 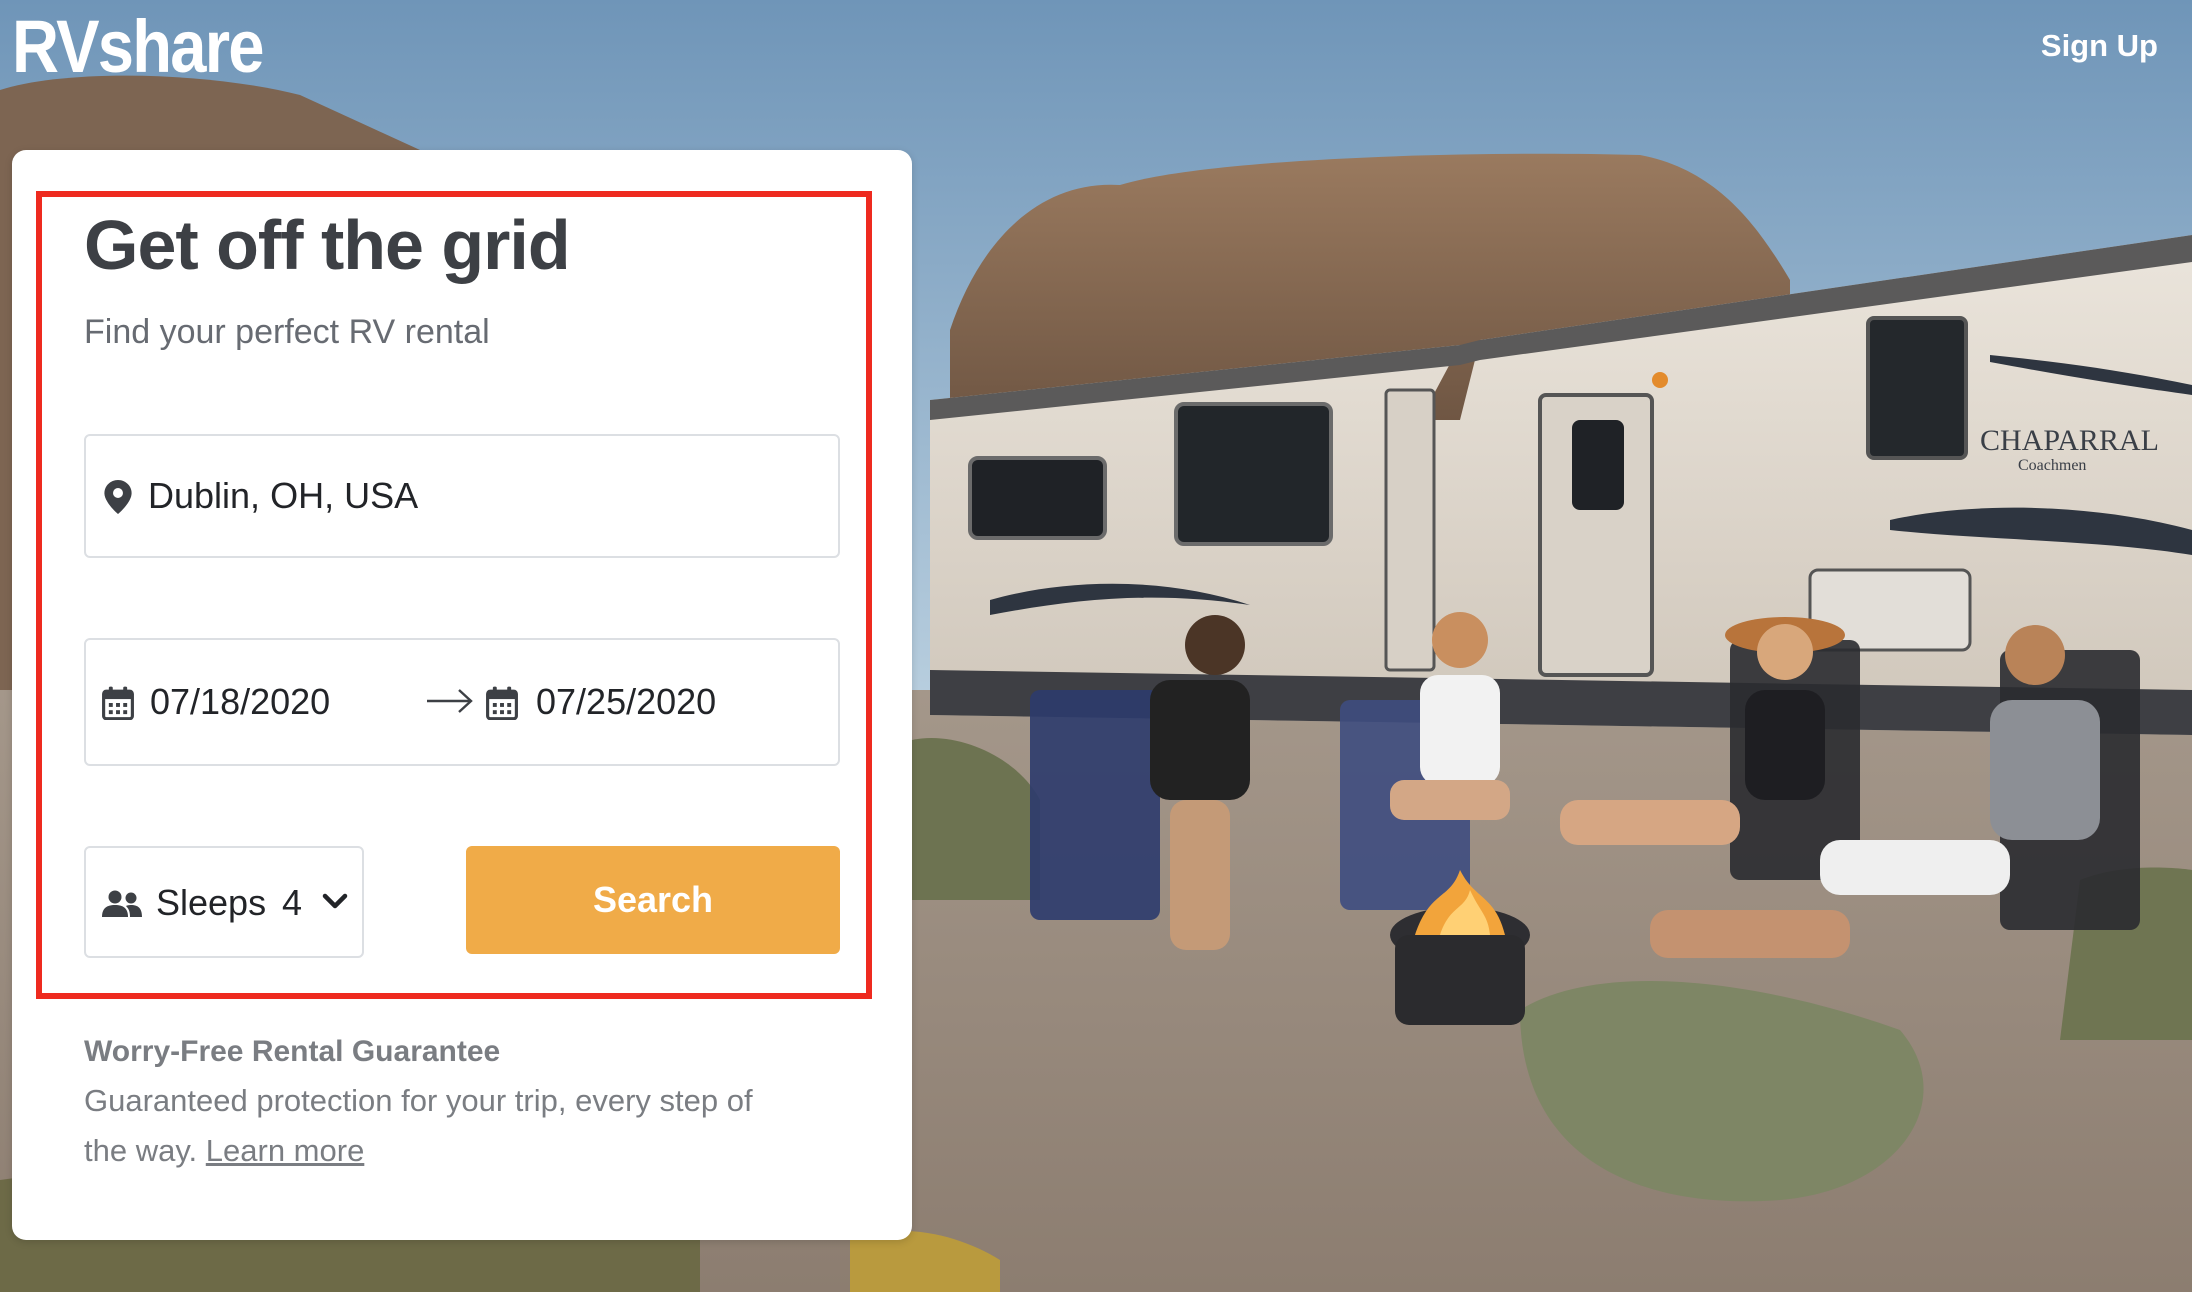 I want to click on end-date-calendar-icon, so click(x=502, y=703).